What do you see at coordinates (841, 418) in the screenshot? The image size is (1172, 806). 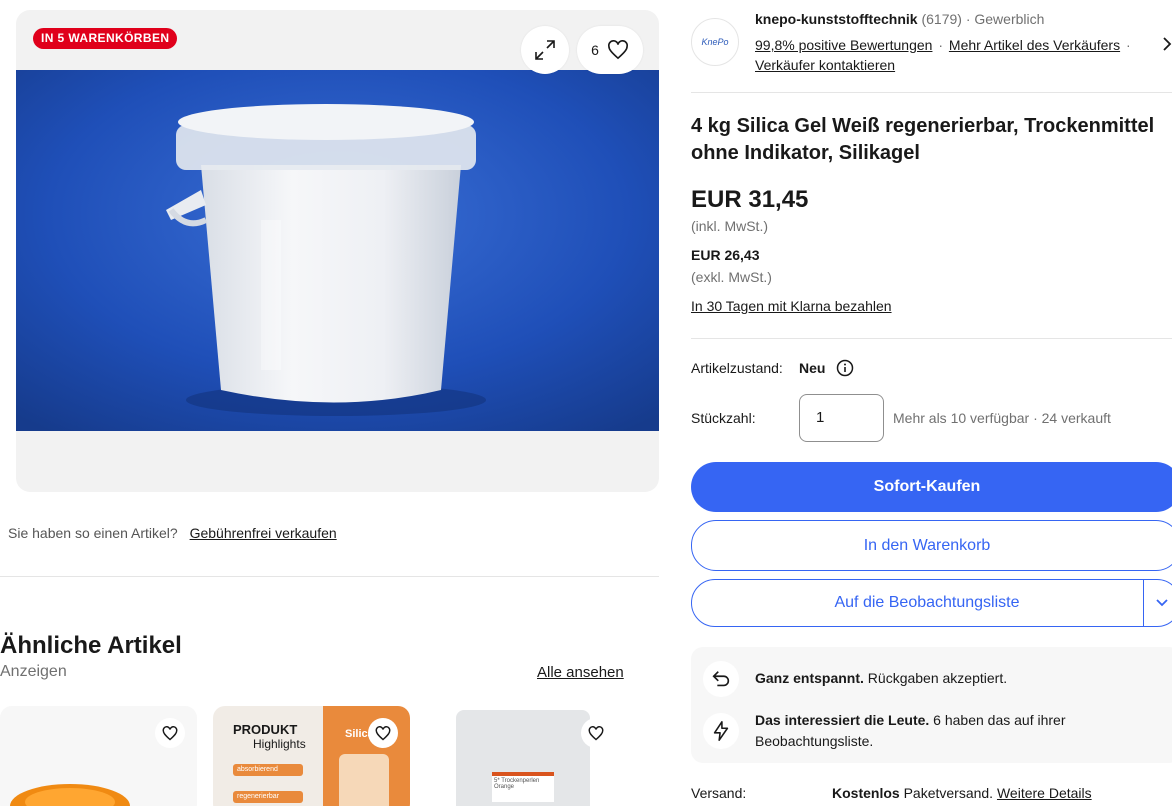 I see `quantity-input: 1` at bounding box center [841, 418].